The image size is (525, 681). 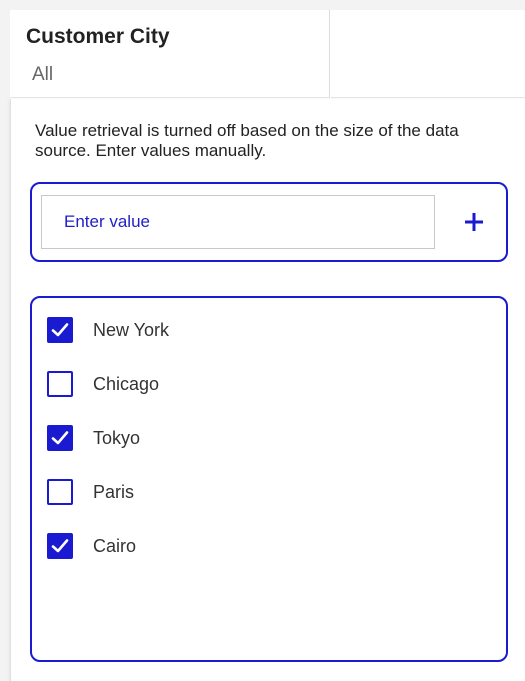 I want to click on list-item-label: Tokyo, so click(x=117, y=437).